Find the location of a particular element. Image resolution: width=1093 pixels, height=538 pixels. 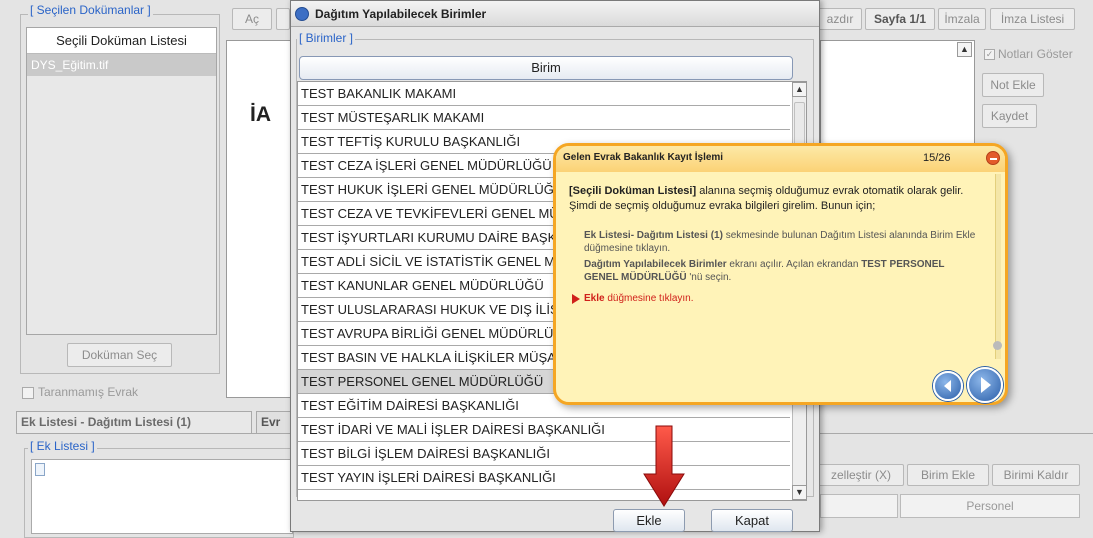

dialog-app-icon is located at coordinates (302, 14).